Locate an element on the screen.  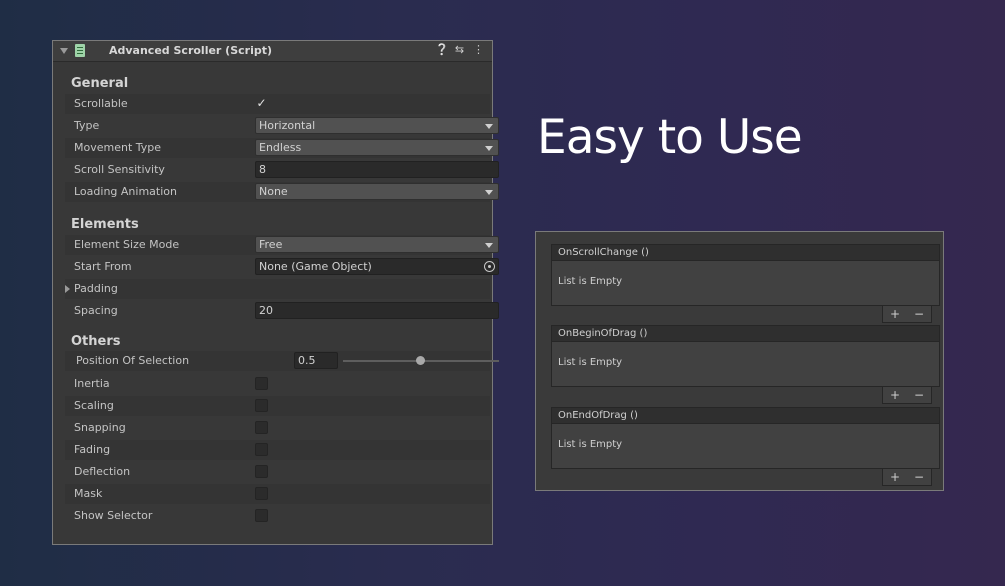
component-title: Advanced Scroller (Script) is located at coordinates (191, 50).